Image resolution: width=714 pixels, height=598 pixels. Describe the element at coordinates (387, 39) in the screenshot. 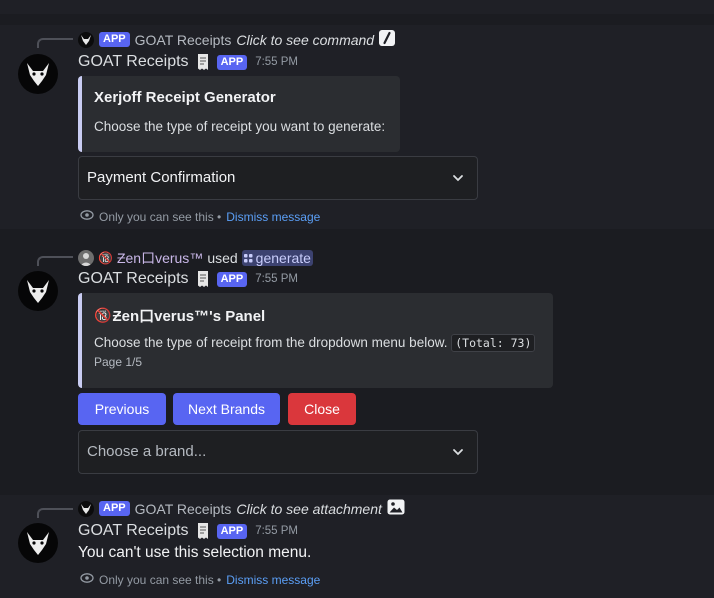

I see `slash-command-icon` at that location.